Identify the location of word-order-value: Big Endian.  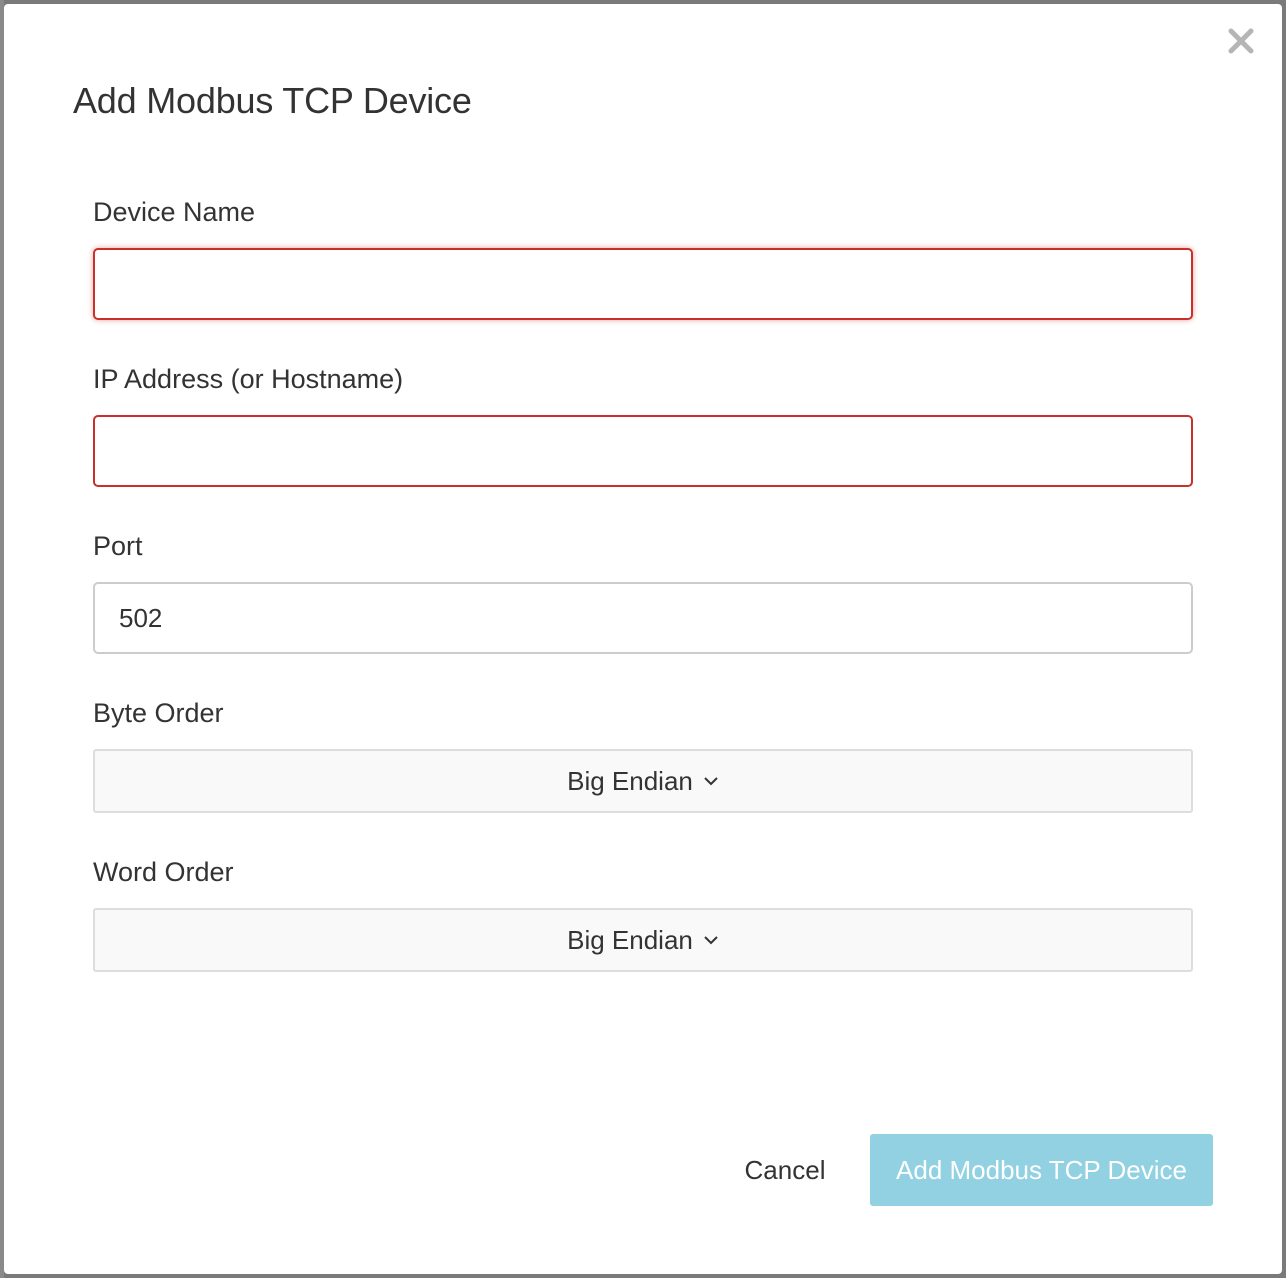
(630, 939).